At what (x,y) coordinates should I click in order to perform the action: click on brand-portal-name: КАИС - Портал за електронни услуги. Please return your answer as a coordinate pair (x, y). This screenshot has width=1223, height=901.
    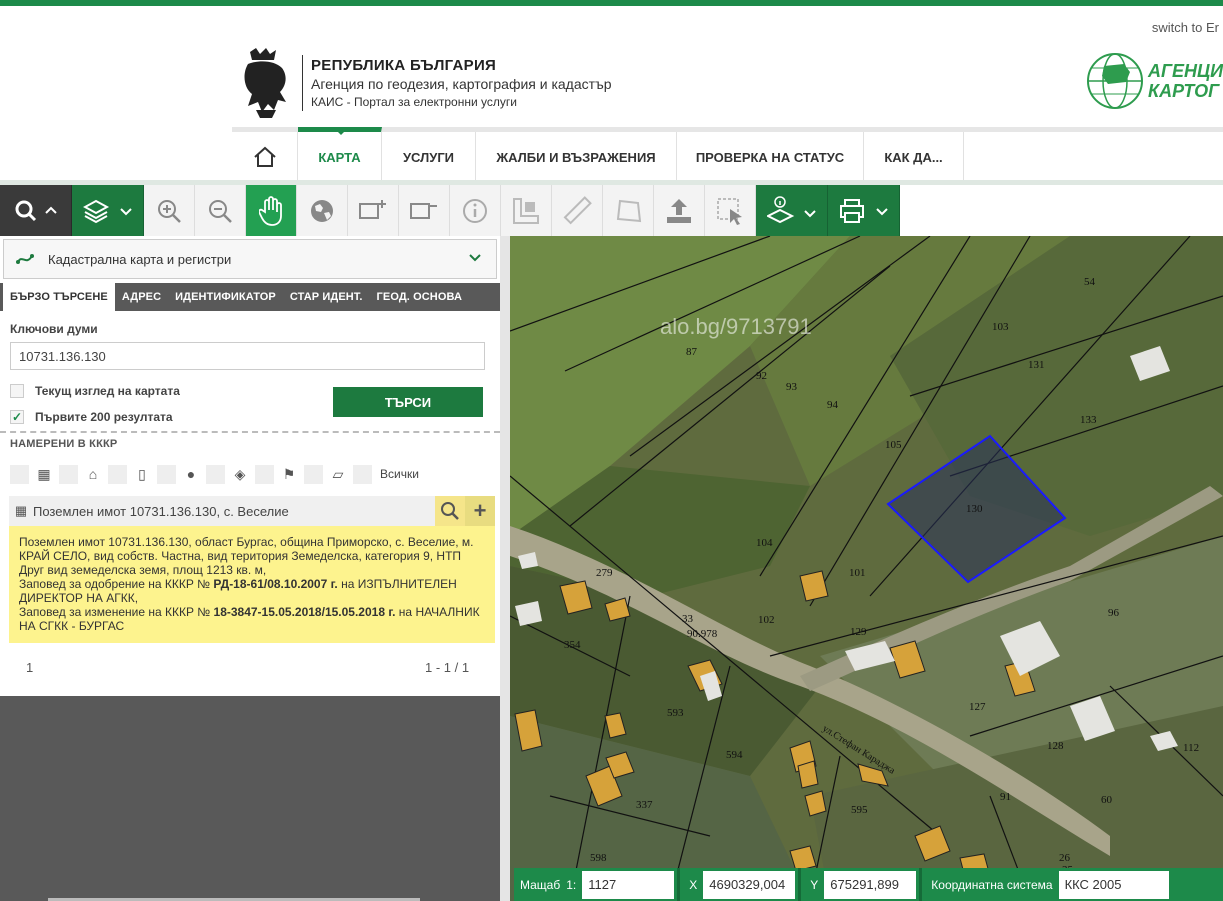
    Looking at the image, I should click on (414, 102).